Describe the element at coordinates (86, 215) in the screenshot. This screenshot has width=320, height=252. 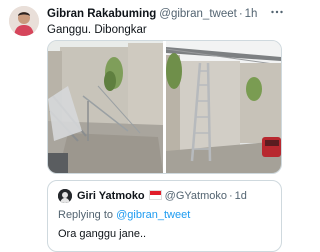
I see `replying-to-label: Replying to` at that location.